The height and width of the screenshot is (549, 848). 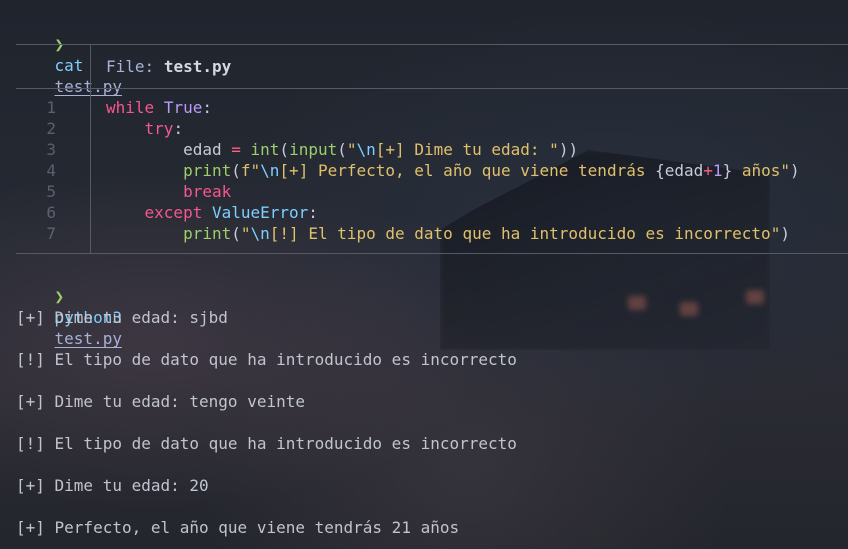 I want to click on viewer-gutter-divider, so click(x=90, y=148).